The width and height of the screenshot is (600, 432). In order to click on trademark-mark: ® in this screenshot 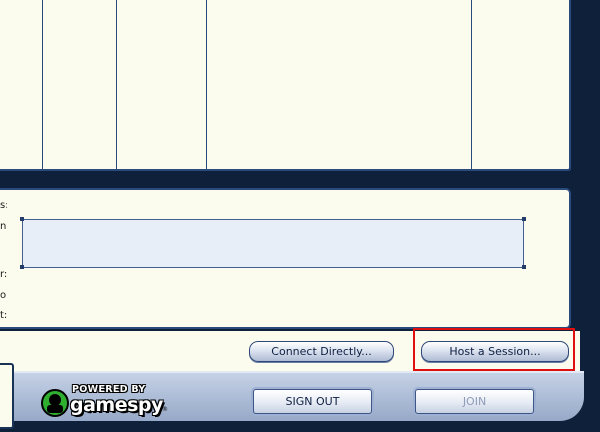, I will do `click(165, 409)`.